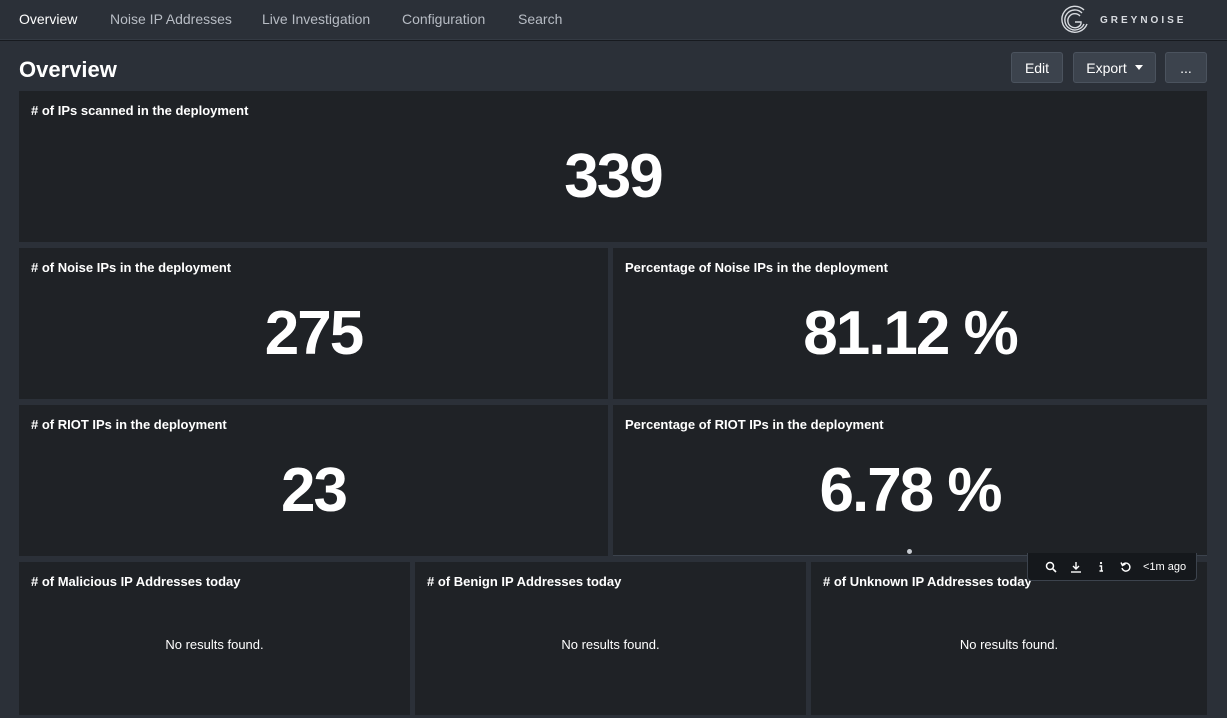 Image resolution: width=1227 pixels, height=718 pixels. I want to click on edit-button-label: Edit, so click(1037, 67).